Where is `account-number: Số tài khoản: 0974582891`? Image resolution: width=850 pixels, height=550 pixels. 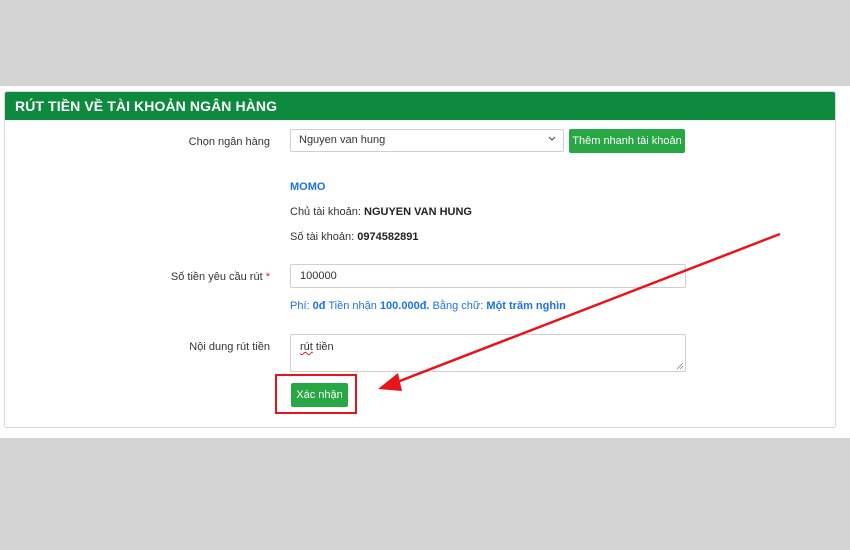
account-number: Số tài khoản: 0974582891 is located at coordinates (354, 237).